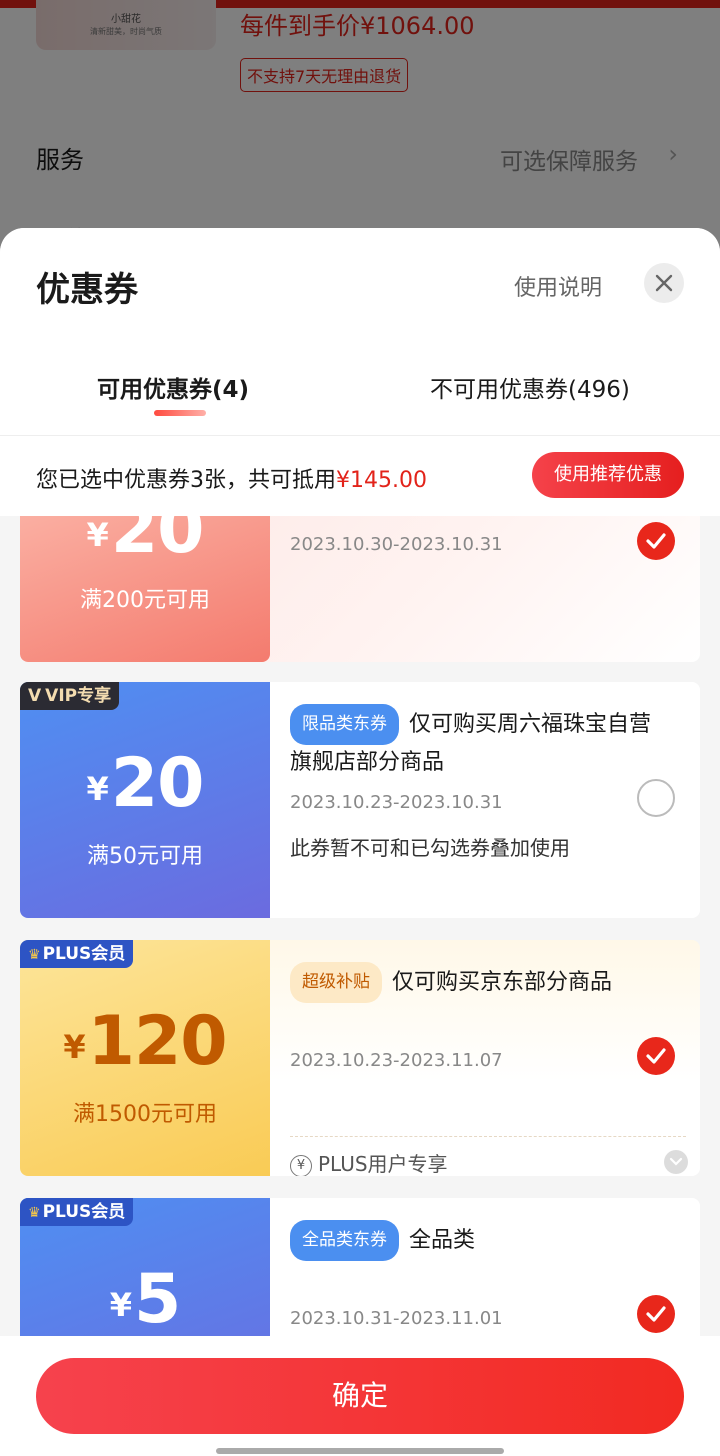 The width and height of the screenshot is (720, 1456). What do you see at coordinates (145, 1114) in the screenshot?
I see `coupon-threshold: 满1500元可用` at bounding box center [145, 1114].